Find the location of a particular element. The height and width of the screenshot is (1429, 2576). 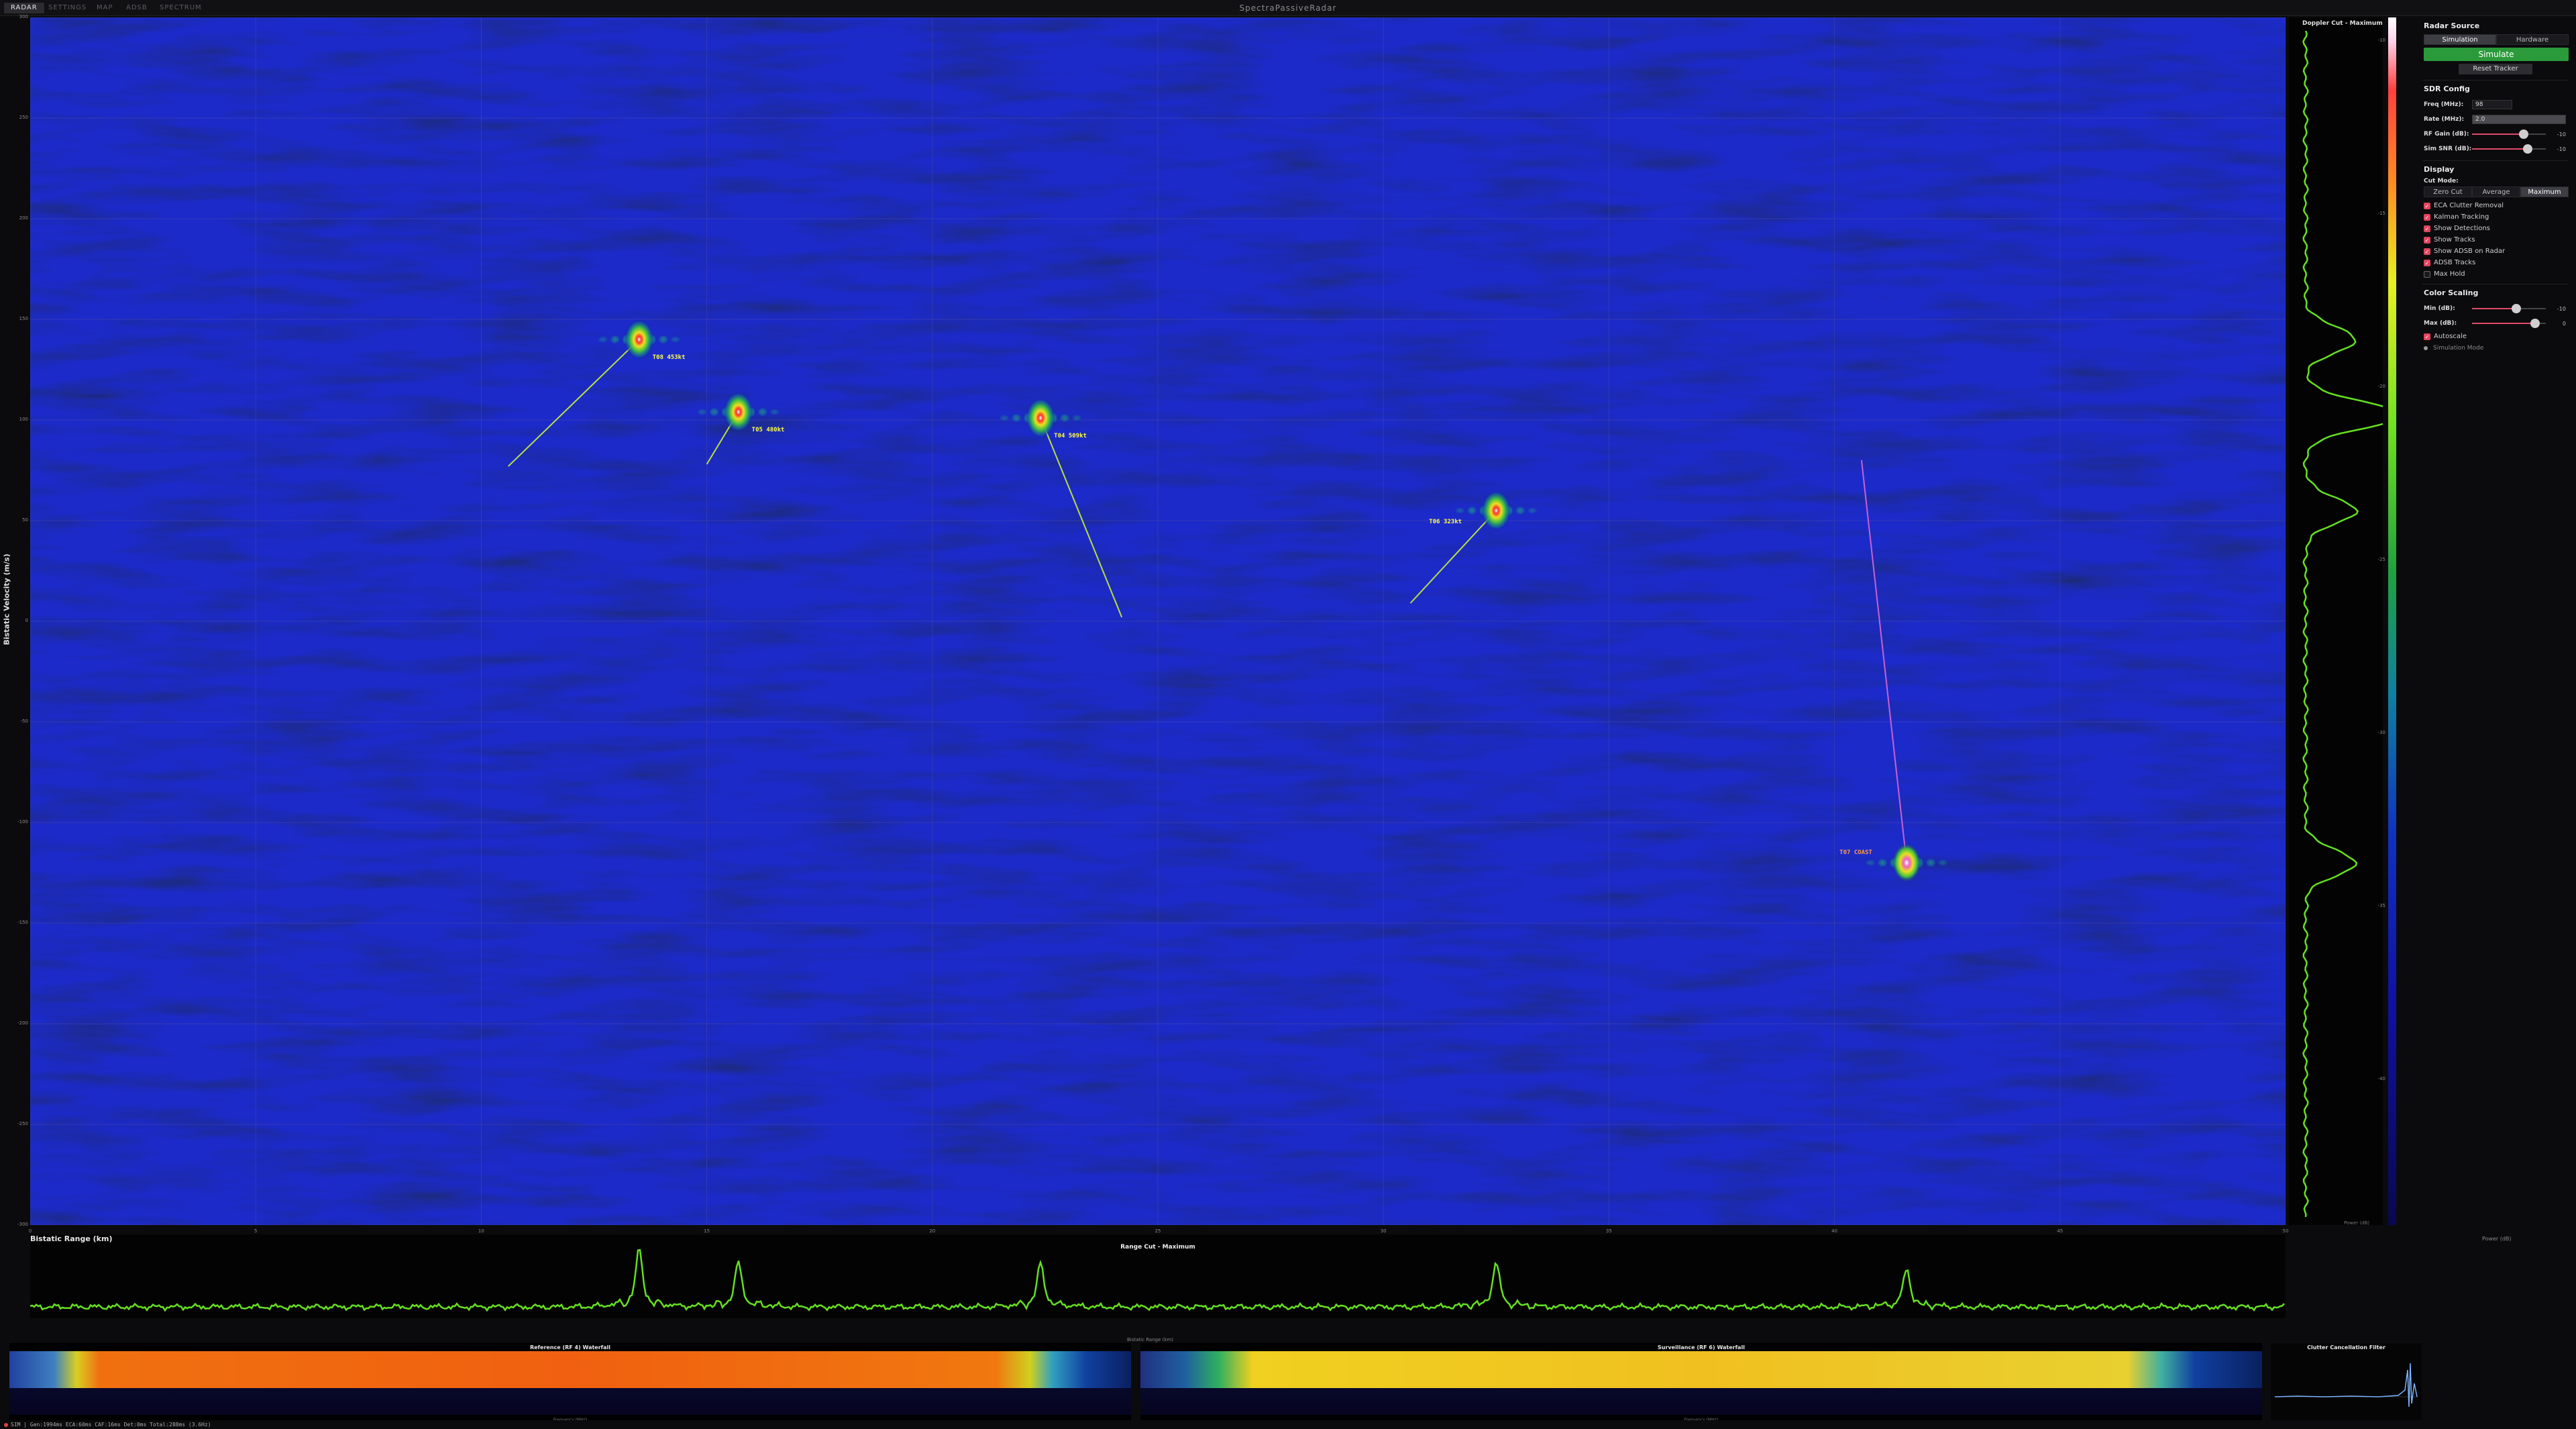

divider is located at coordinates (2495, 80).